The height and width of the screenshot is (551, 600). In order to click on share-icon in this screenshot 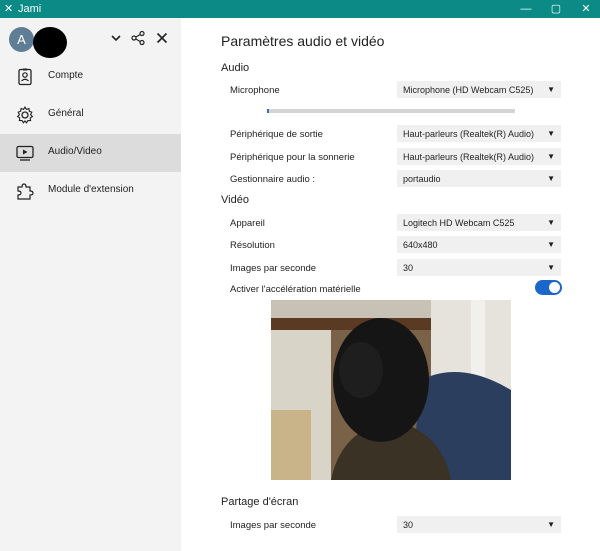, I will do `click(138, 38)`.